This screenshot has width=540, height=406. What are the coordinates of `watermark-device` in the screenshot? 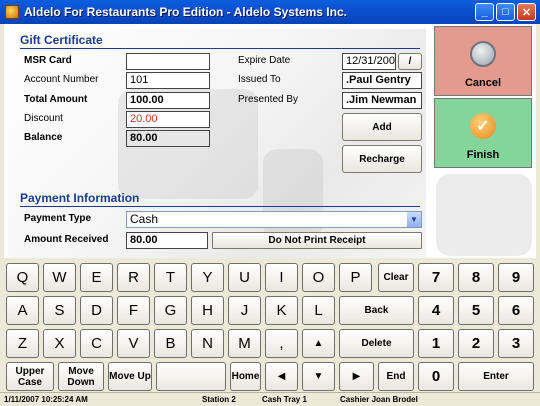 It's located at (484, 215).